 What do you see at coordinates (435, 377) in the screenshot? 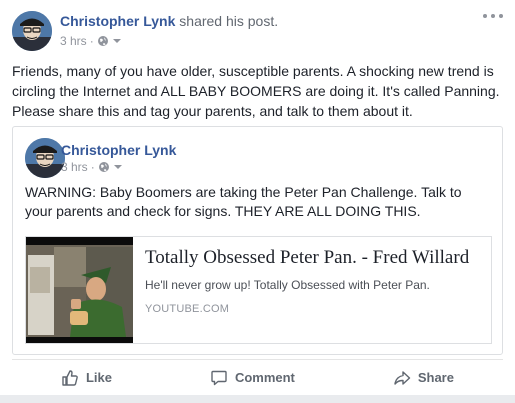
I see `share-label: Share` at bounding box center [435, 377].